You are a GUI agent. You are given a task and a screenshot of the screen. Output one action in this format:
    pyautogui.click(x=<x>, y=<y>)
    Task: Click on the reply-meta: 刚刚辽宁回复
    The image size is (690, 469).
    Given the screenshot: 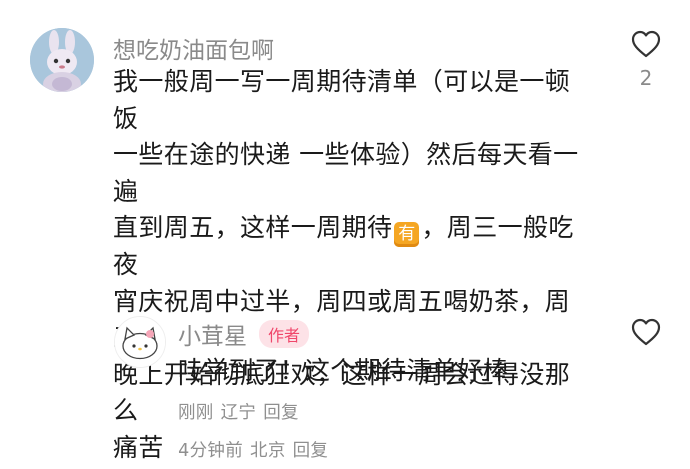 What is the action you would take?
    pyautogui.click(x=242, y=411)
    